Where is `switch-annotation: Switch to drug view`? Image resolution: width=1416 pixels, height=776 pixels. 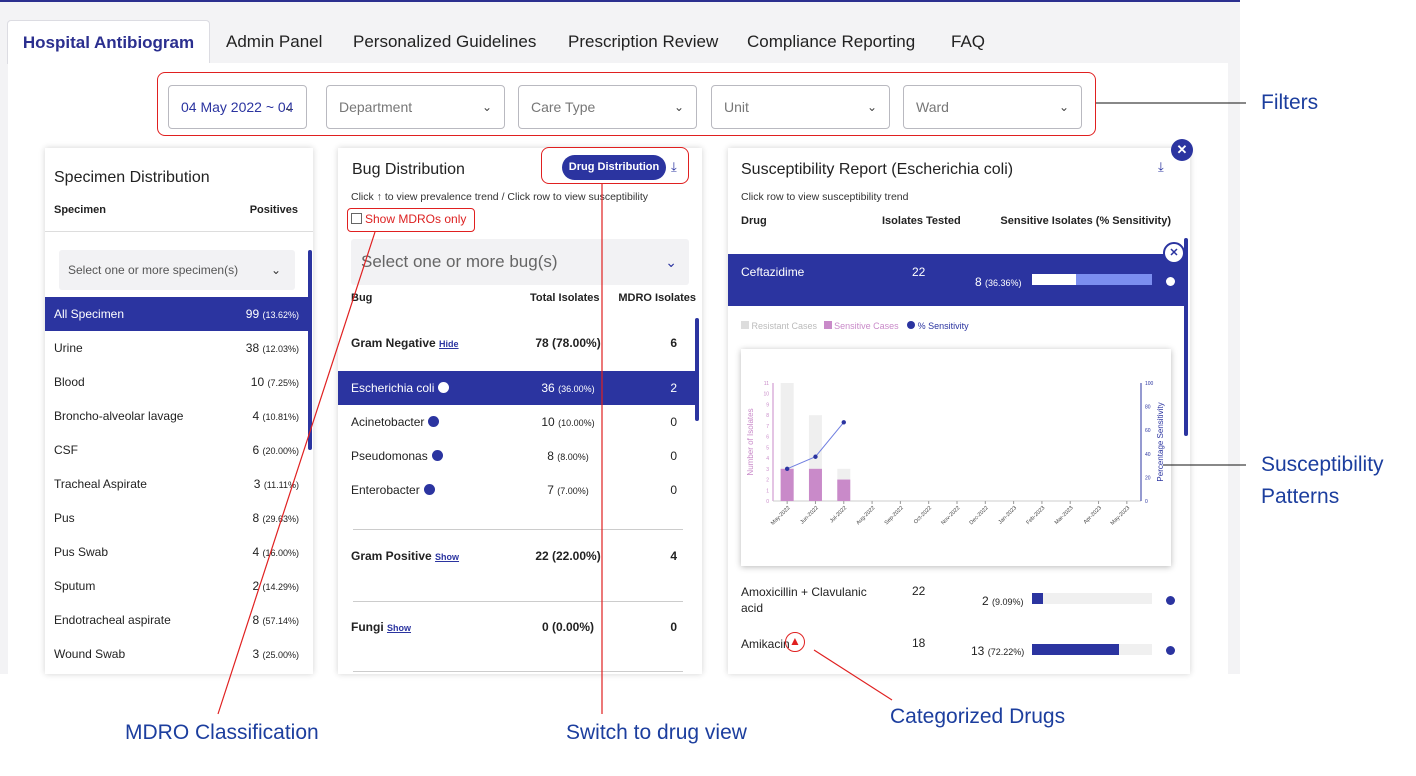 switch-annotation: Switch to drug view is located at coordinates (656, 732).